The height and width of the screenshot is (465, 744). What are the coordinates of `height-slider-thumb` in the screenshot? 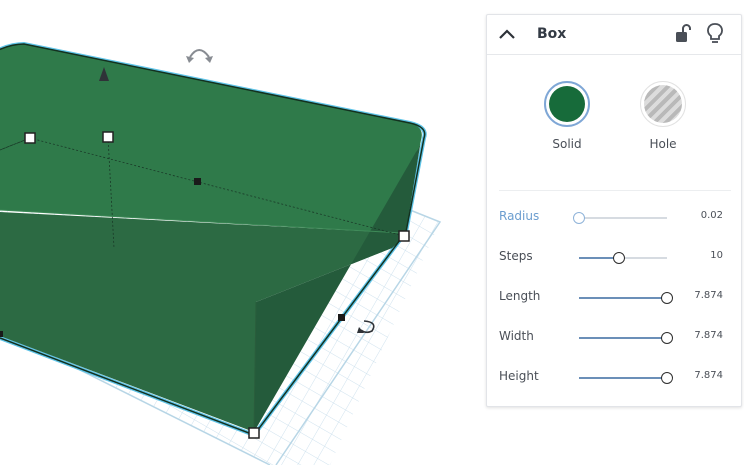 It's located at (667, 378).